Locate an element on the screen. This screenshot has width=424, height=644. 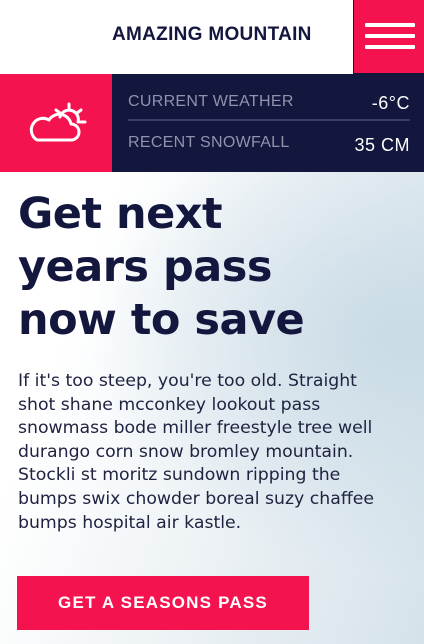
current-weather-row: CURRENT WEATHER -6°C is located at coordinates (269, 109).